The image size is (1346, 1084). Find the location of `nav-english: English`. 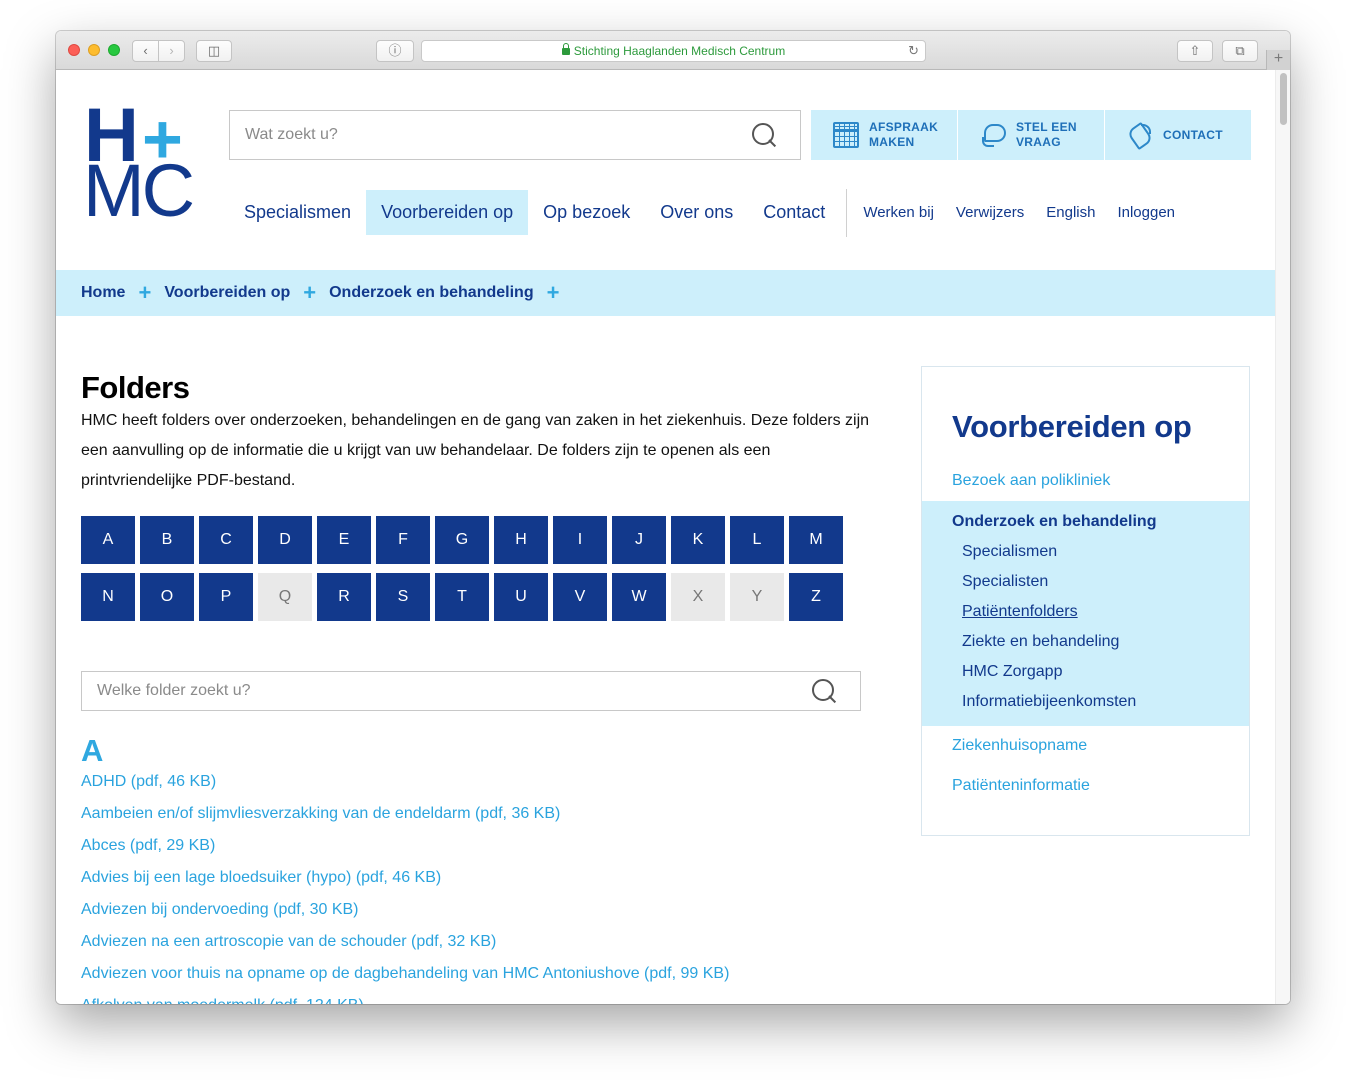

nav-english: English is located at coordinates (1070, 212).